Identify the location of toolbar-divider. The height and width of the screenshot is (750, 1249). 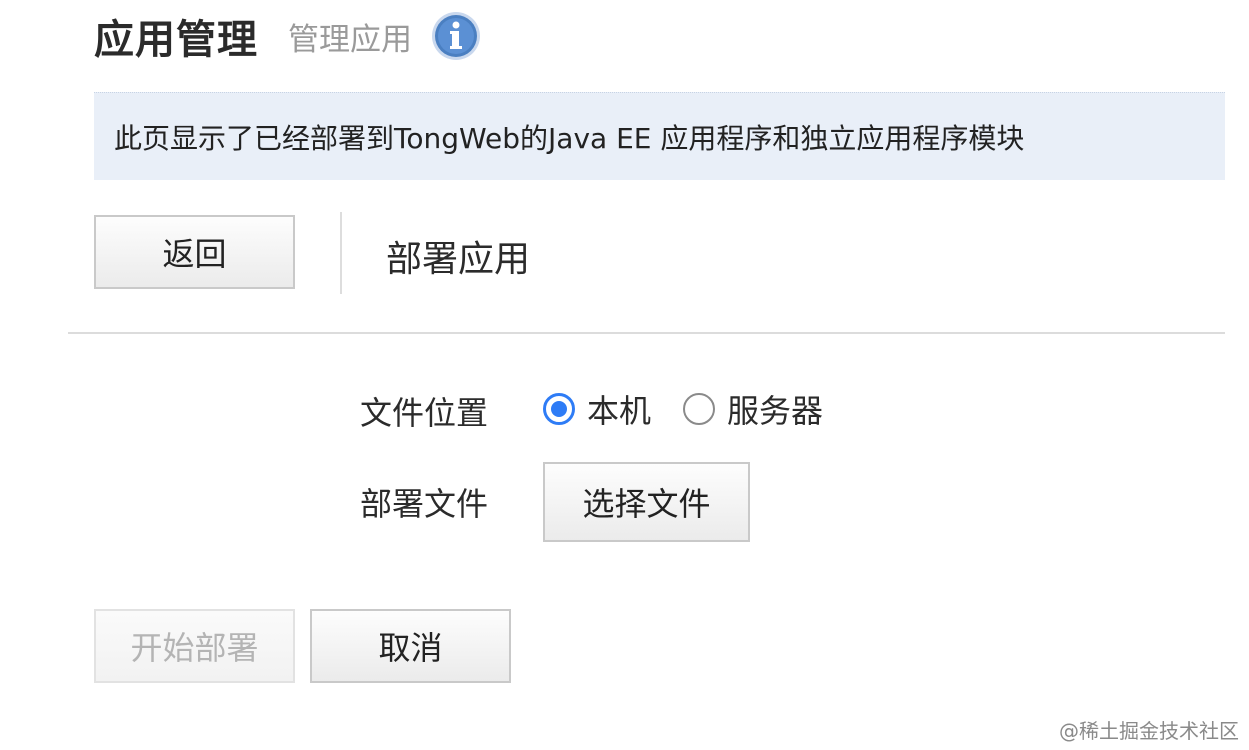
(341, 253).